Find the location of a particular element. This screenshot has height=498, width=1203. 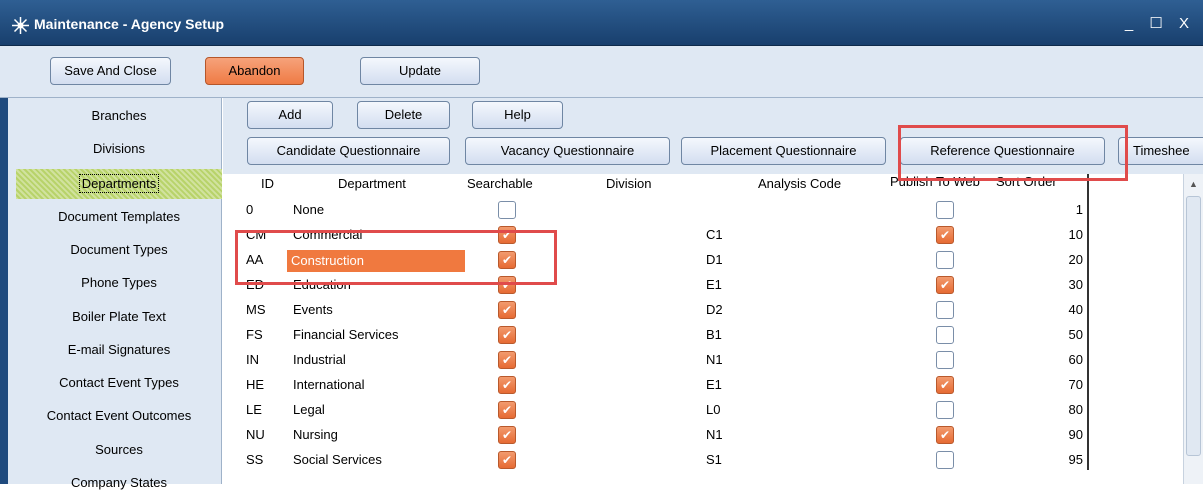

header-division: Division is located at coordinates (629, 183).